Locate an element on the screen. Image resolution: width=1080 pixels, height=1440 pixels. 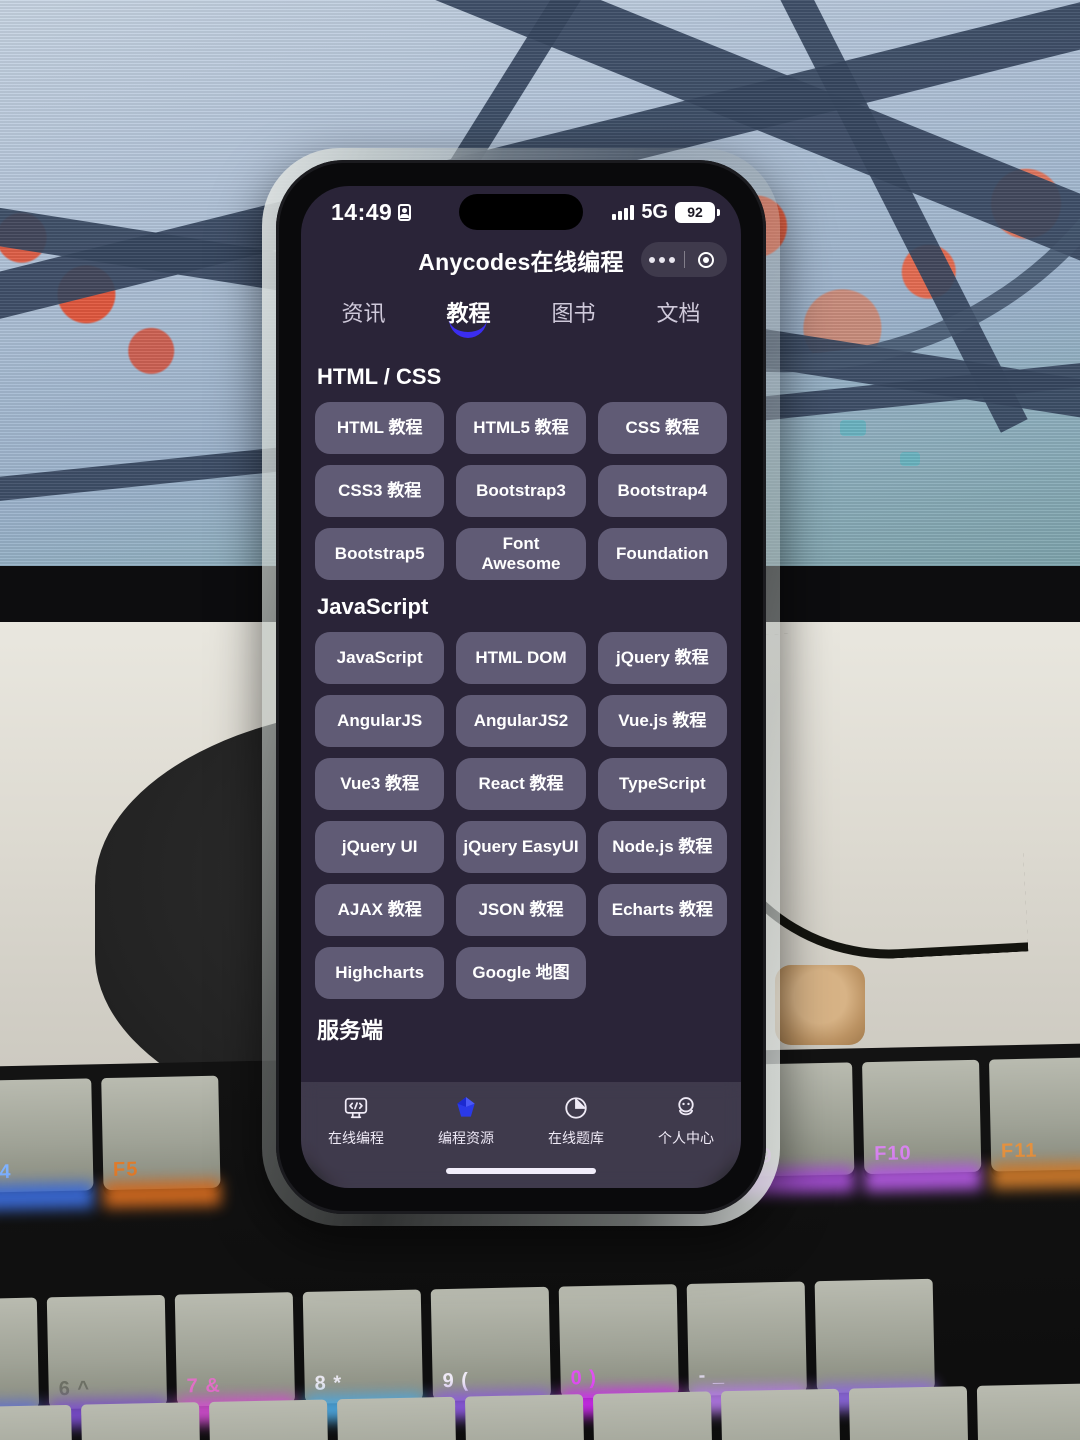
tabbar-label: 在线编程 is located at coordinates (356, 1138).